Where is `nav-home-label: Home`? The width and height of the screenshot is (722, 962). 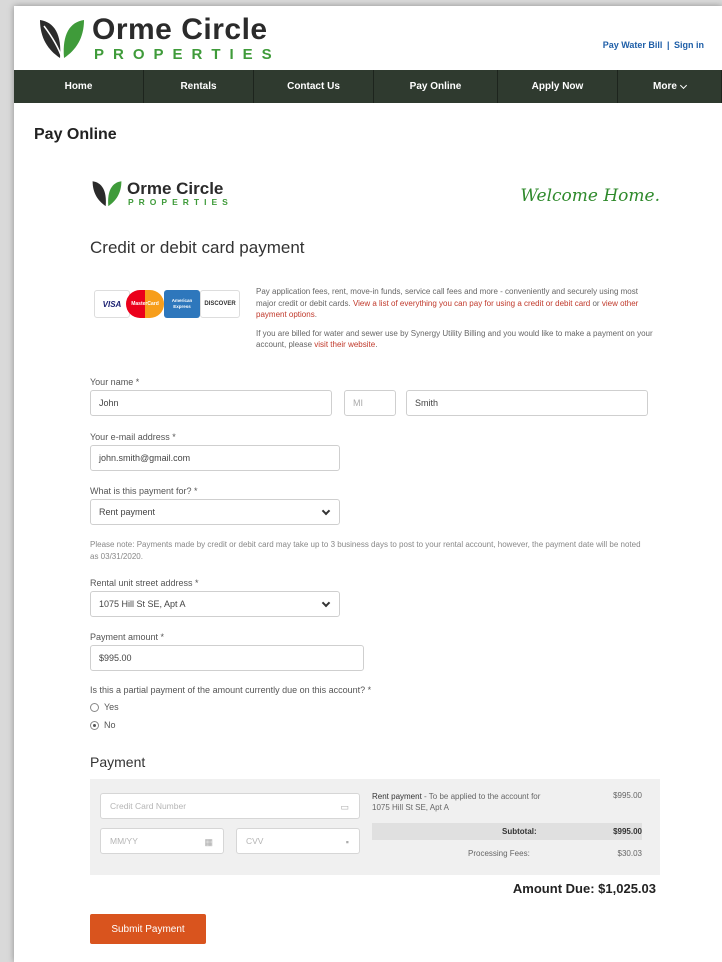 nav-home-label: Home is located at coordinates (78, 86).